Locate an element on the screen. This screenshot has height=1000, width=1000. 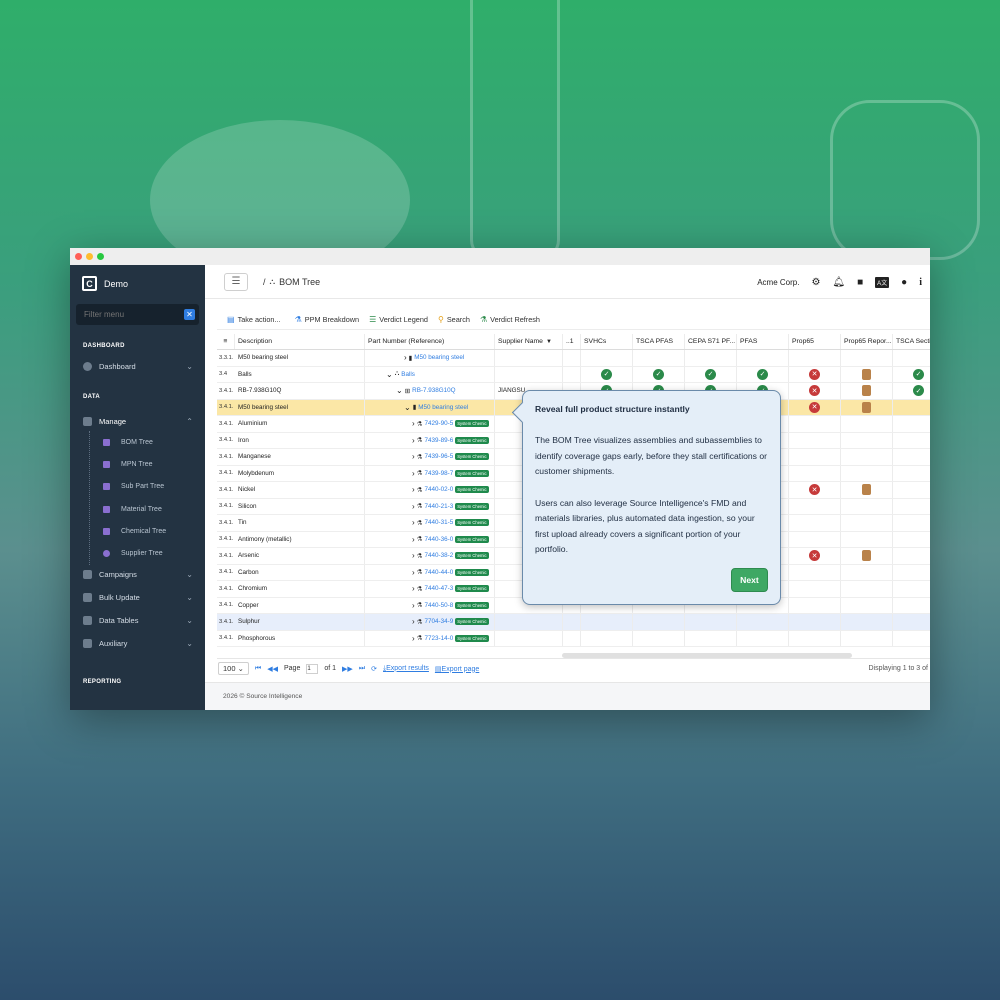
first-page-icon: ⏮ is located at coordinates (258, 669).